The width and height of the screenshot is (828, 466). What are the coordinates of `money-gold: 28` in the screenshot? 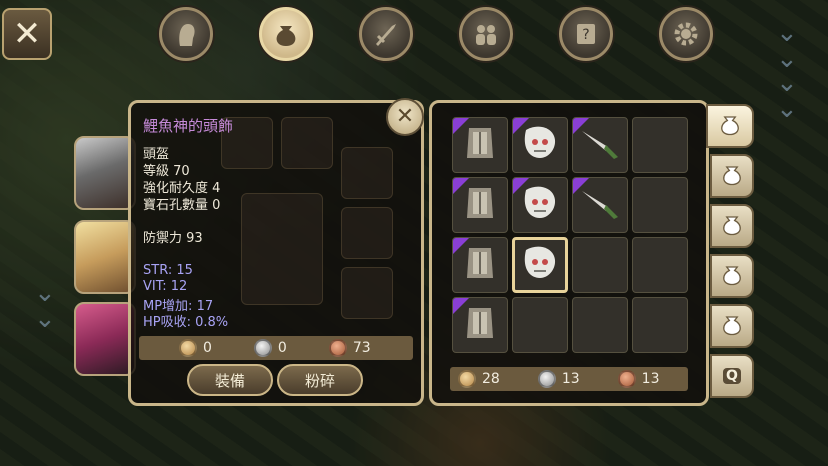 It's located at (491, 379).